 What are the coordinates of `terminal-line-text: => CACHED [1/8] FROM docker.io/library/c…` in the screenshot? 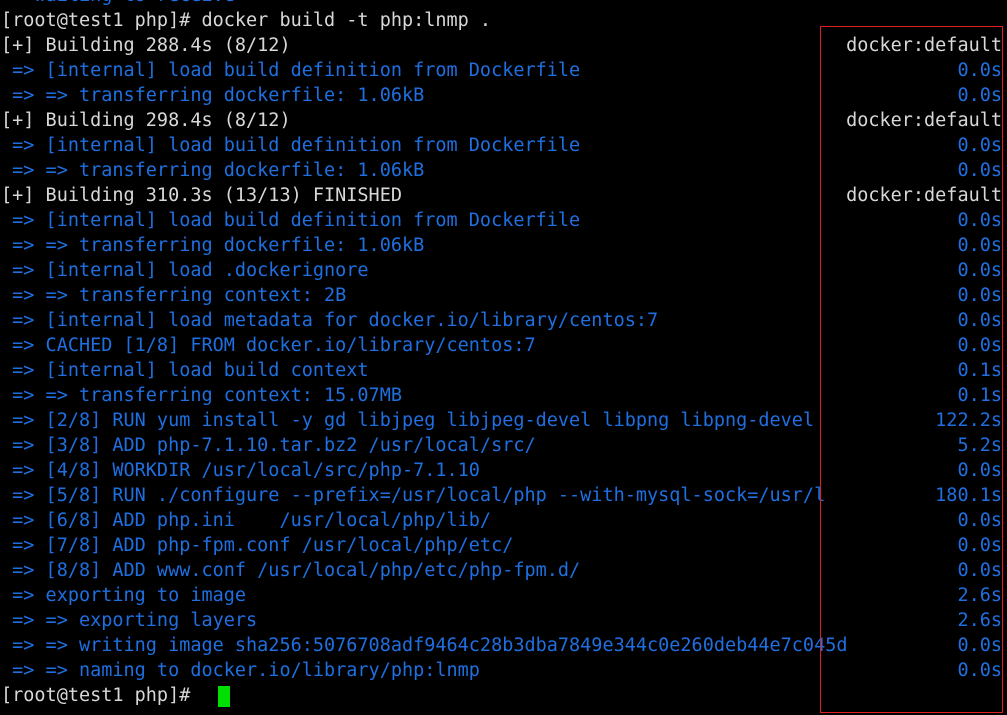 It's located at (268, 345).